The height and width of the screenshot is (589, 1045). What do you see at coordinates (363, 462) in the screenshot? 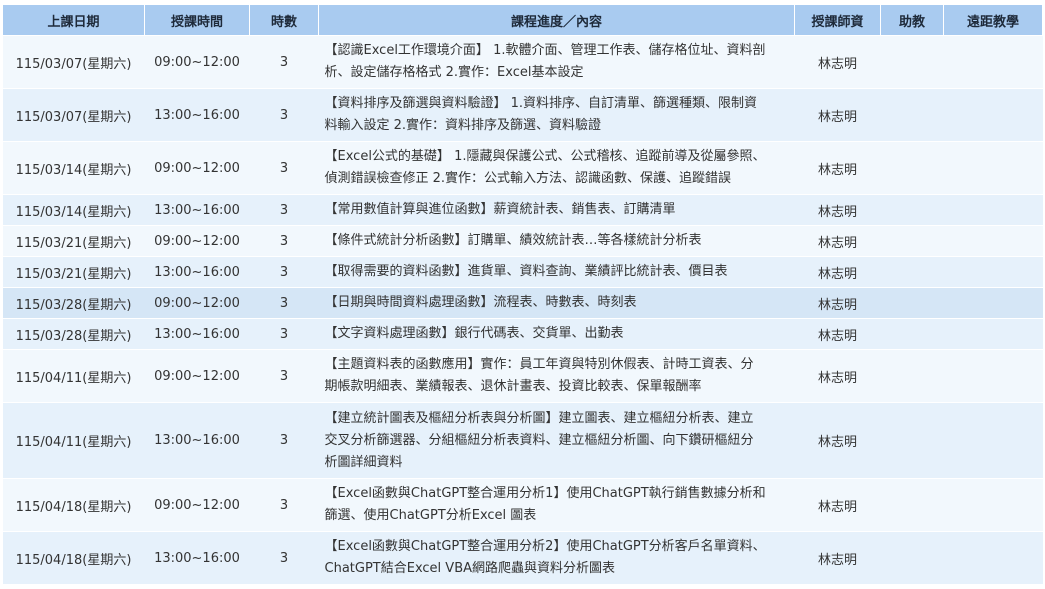
I see `content-line: 析圖詳細資料` at bounding box center [363, 462].